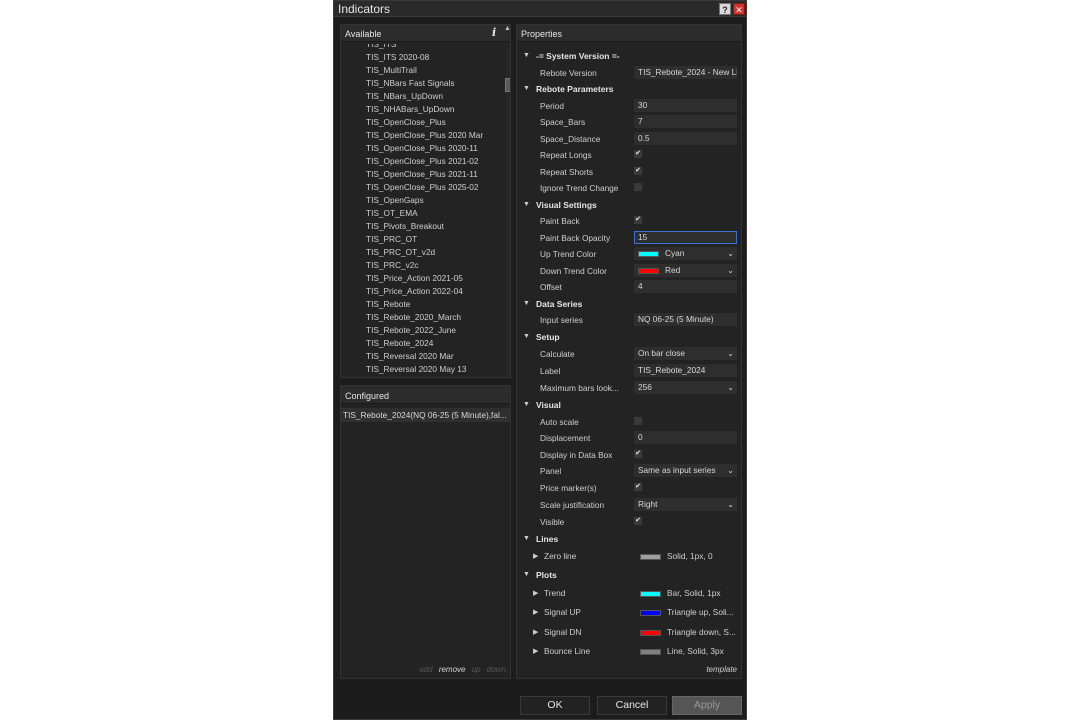 The image size is (1080, 720). Describe the element at coordinates (638, 171) in the screenshot. I see `repeat-shorts-checkbox: ✔` at that location.